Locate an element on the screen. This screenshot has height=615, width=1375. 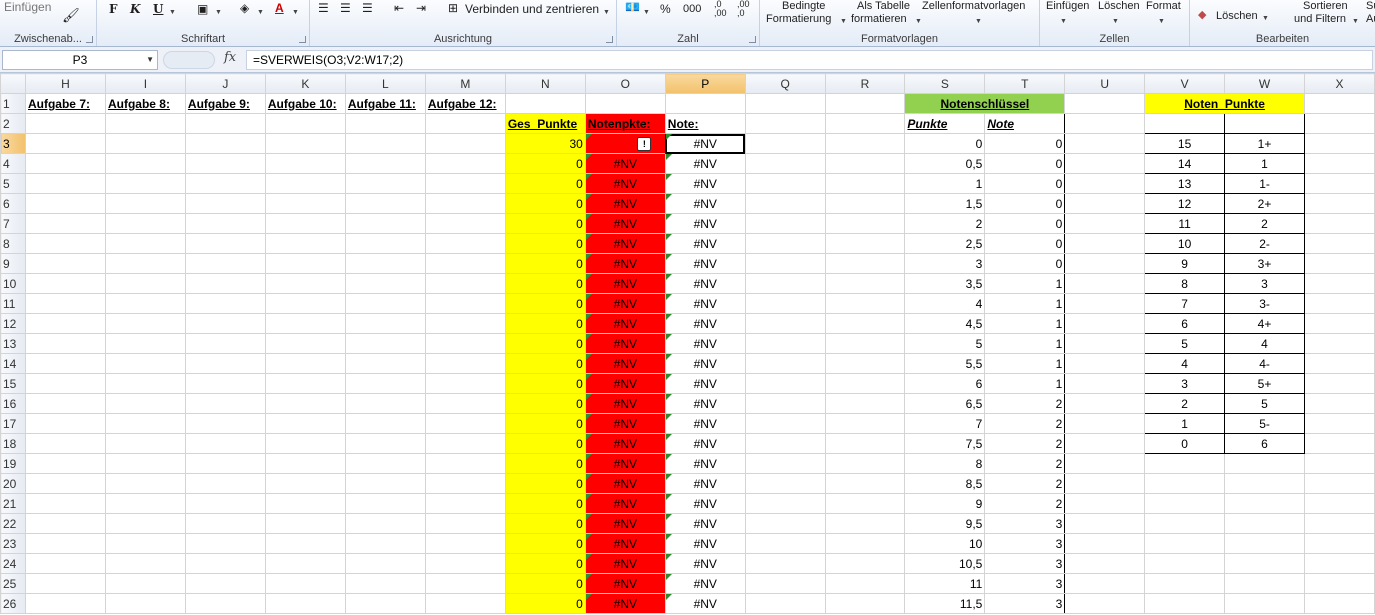
cell-r3 is located at coordinates (865, 143).